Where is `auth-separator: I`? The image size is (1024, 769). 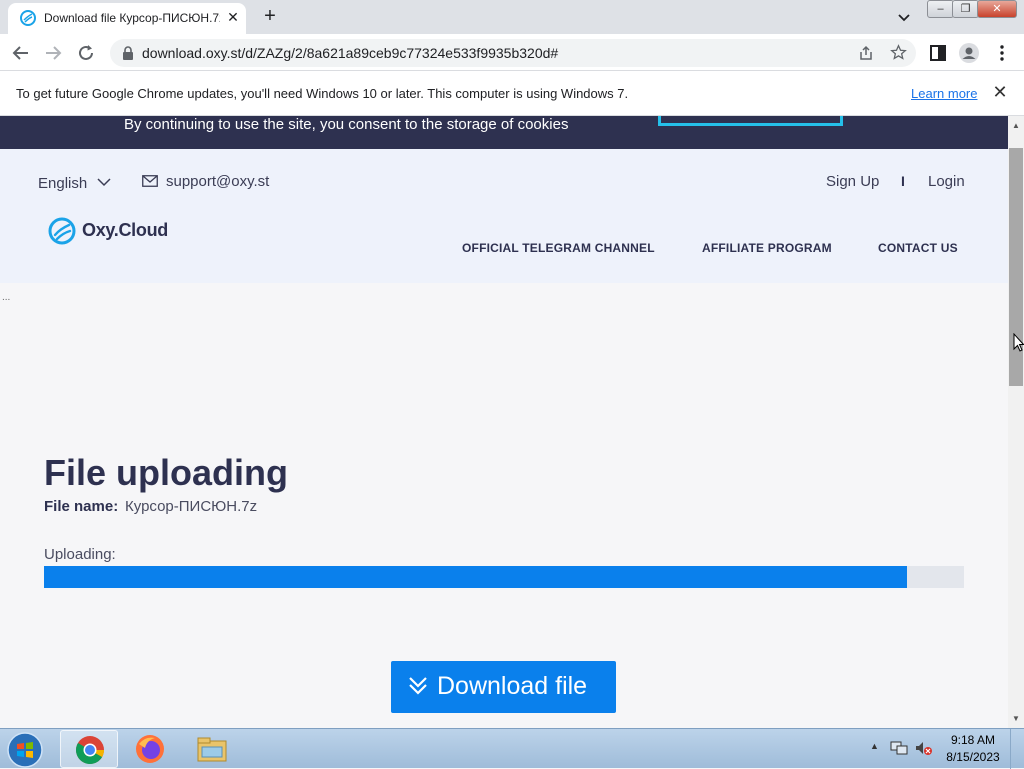 auth-separator: I is located at coordinates (903, 181).